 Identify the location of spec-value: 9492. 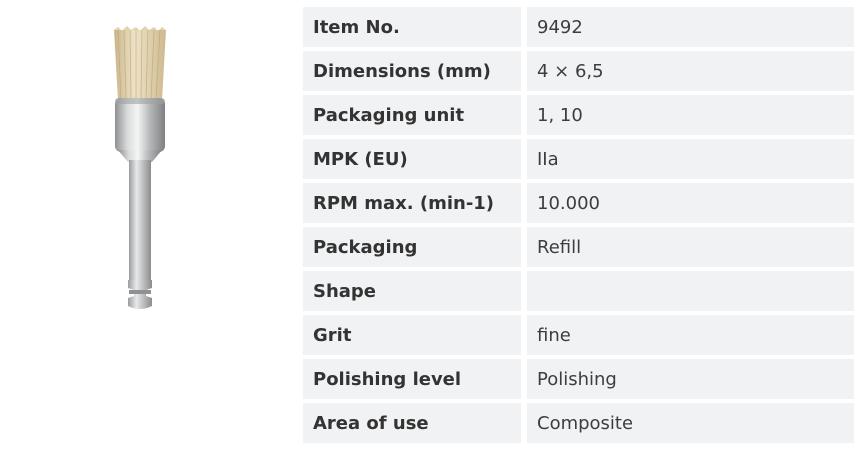
(690, 27).